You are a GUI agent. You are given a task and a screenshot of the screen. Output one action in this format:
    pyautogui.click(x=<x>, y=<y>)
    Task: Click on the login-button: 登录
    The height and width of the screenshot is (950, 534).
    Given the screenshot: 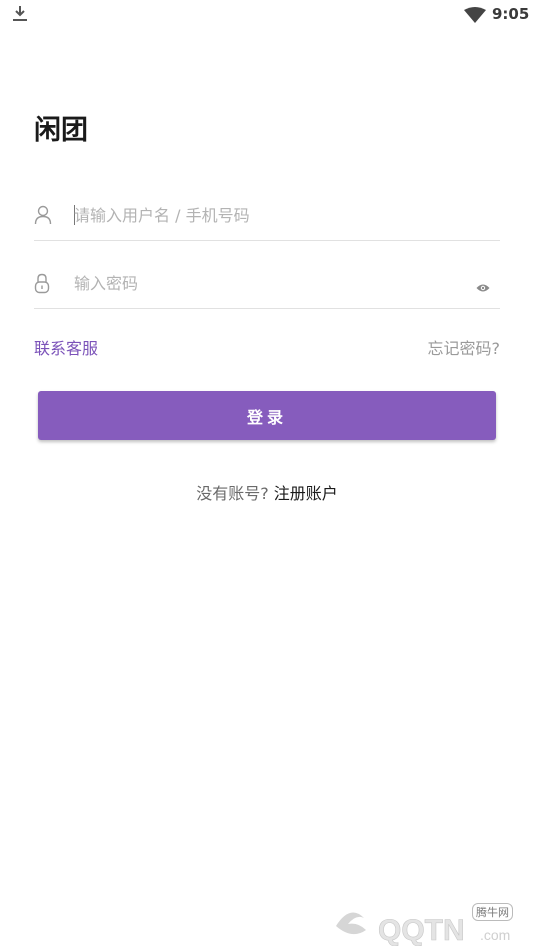 What is the action you would take?
    pyautogui.click(x=267, y=415)
    